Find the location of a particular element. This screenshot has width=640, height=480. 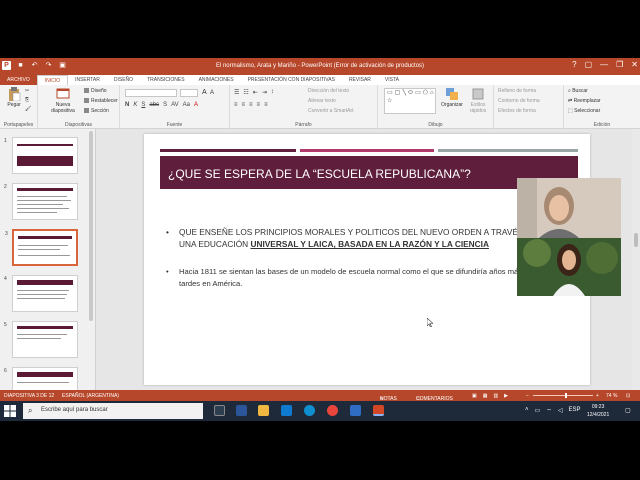

mail-icon is located at coordinates (286, 410).